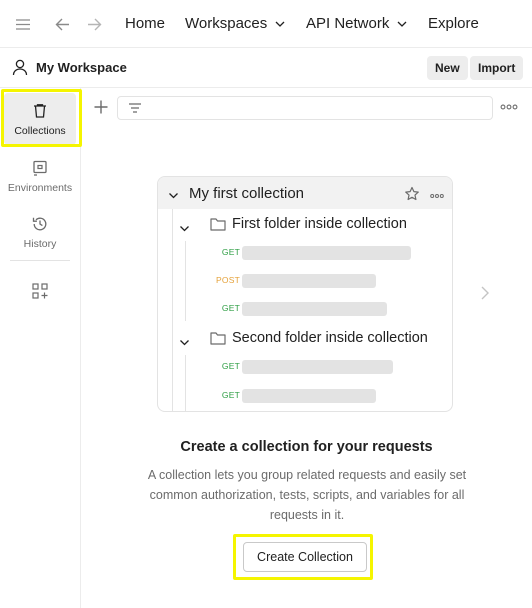 This screenshot has height=608, width=532. What do you see at coordinates (315, 108) in the screenshot?
I see `filter-input` at bounding box center [315, 108].